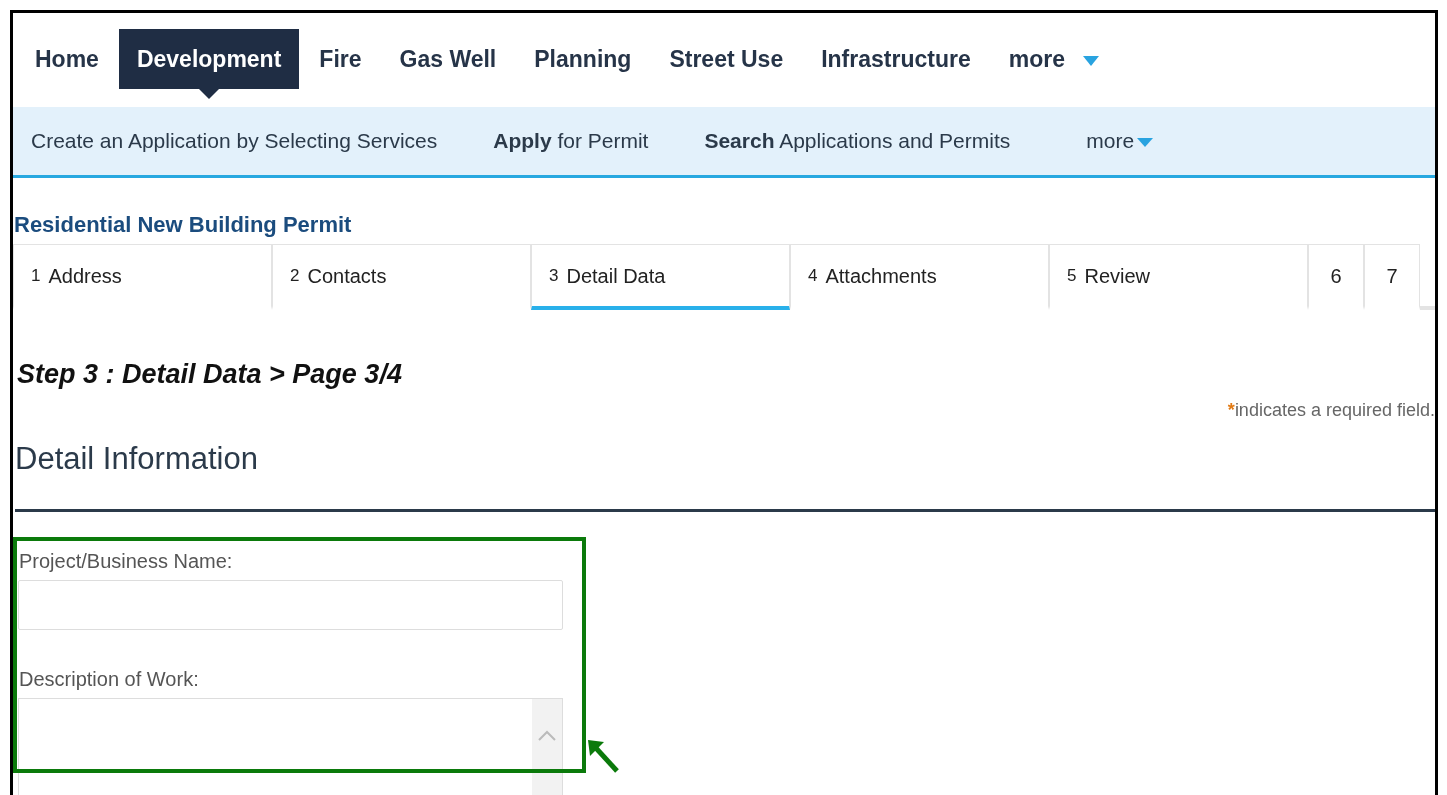 The image size is (1447, 795). Describe the element at coordinates (234, 141) in the screenshot. I see `nav-link: Create an Application by Selecting Services` at that location.